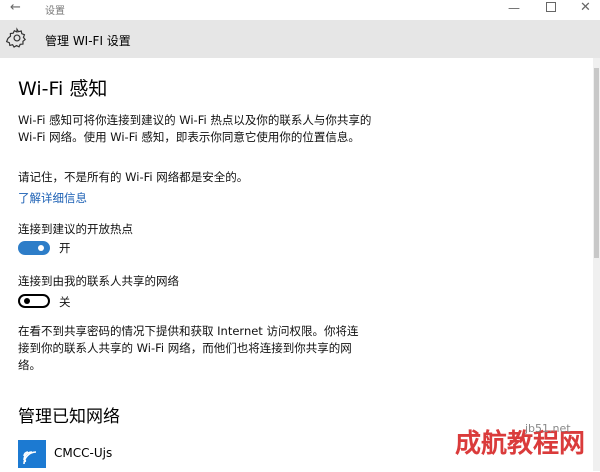  I want to click on page-title: 管理 WI-FI 设置, so click(88, 41).